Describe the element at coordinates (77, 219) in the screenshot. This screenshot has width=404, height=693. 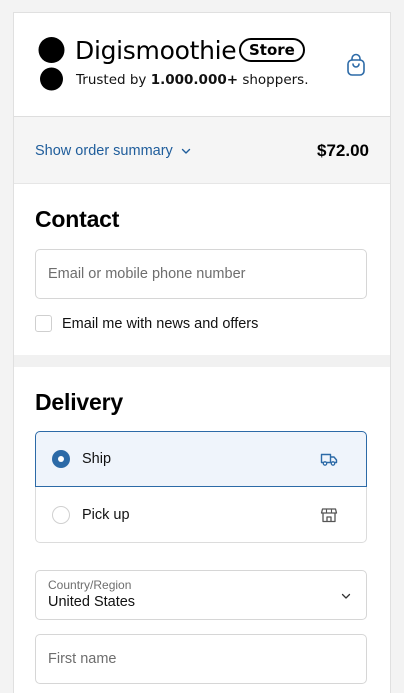
I see `contact-title: Contact` at that location.